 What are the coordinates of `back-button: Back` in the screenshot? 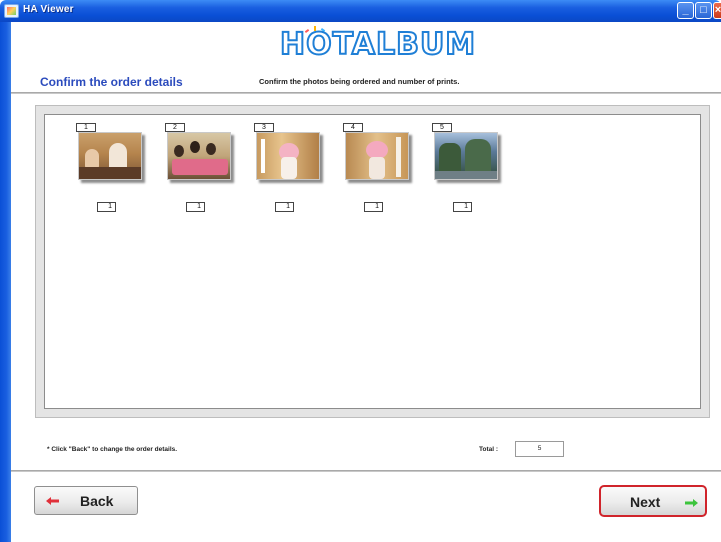 It's located at (86, 500).